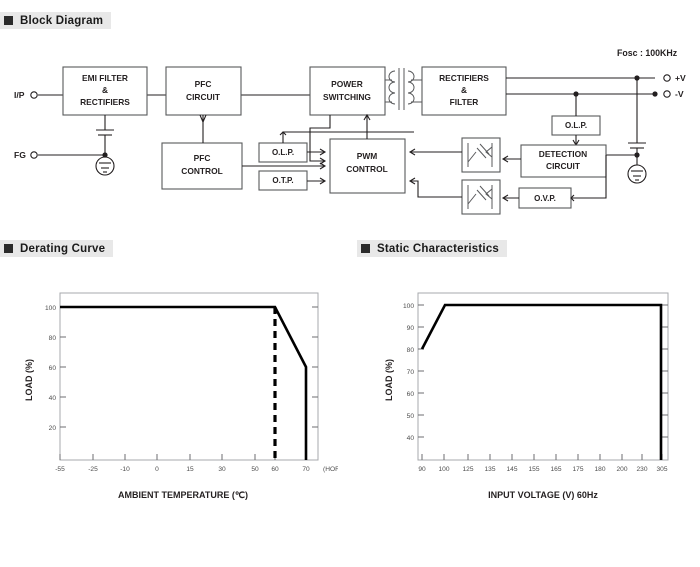 The height and width of the screenshot is (567, 700). What do you see at coordinates (50, 308) in the screenshot?
I see `derating-ytick-100: 100` at bounding box center [50, 308].